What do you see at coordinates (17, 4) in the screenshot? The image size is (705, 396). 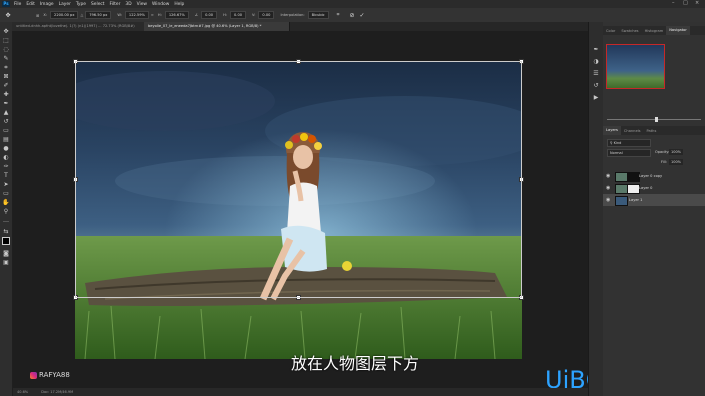 I see `menu-file: File` at bounding box center [17, 4].